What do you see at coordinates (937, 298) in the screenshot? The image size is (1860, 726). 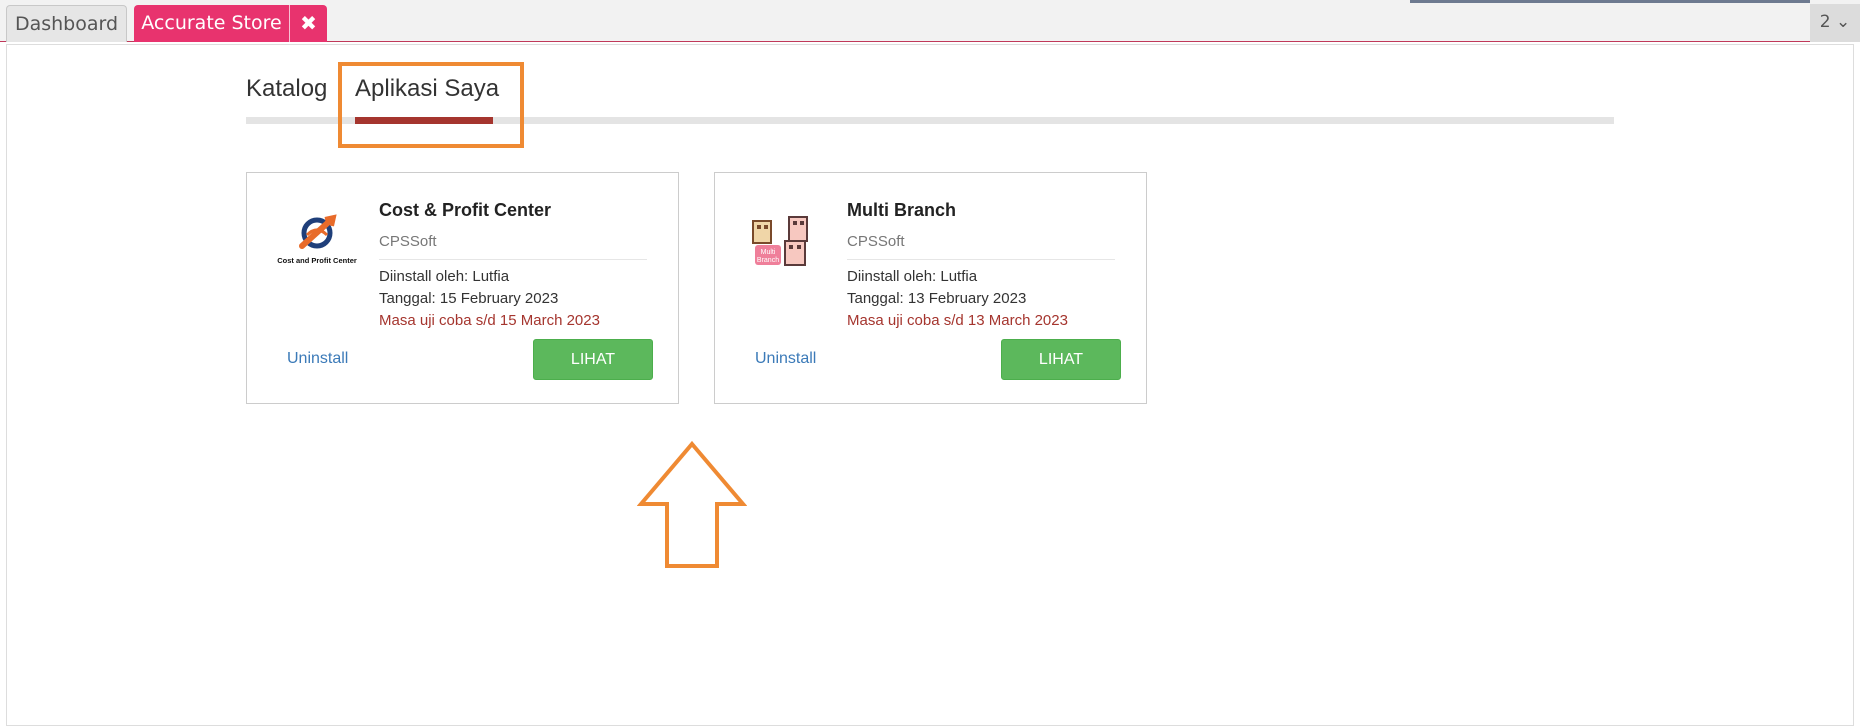 I see `install-date: Tanggal: 13 February 2023` at bounding box center [937, 298].